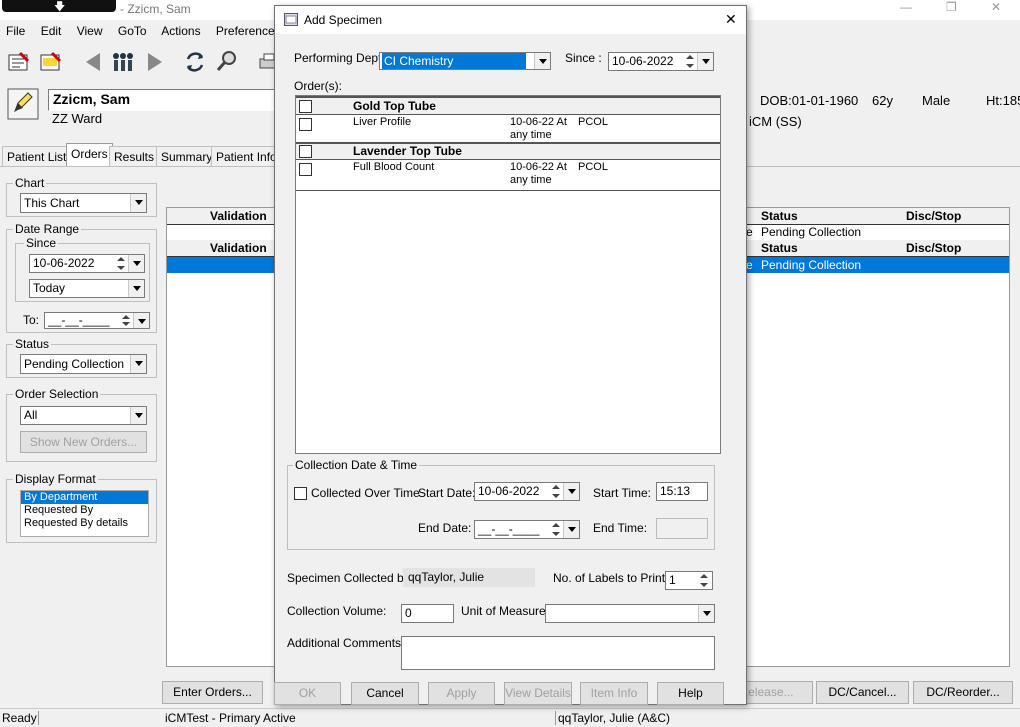  Describe the element at coordinates (84, 510) in the screenshot. I see `display-format-requested-by: Requested By` at that location.